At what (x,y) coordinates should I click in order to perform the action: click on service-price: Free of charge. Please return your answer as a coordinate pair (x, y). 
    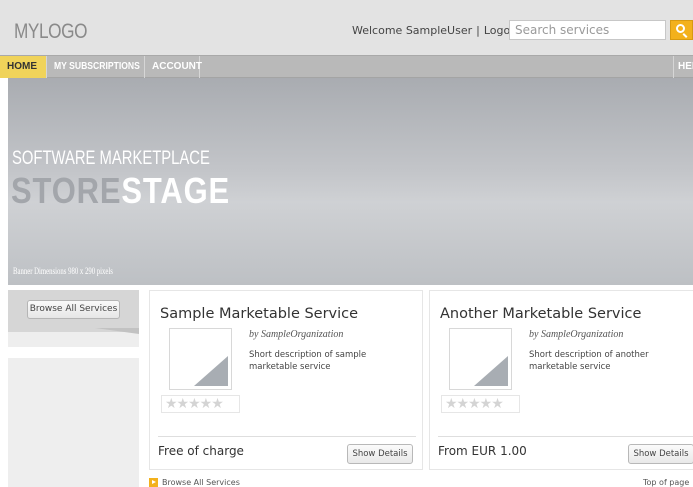
    Looking at the image, I should click on (201, 451).